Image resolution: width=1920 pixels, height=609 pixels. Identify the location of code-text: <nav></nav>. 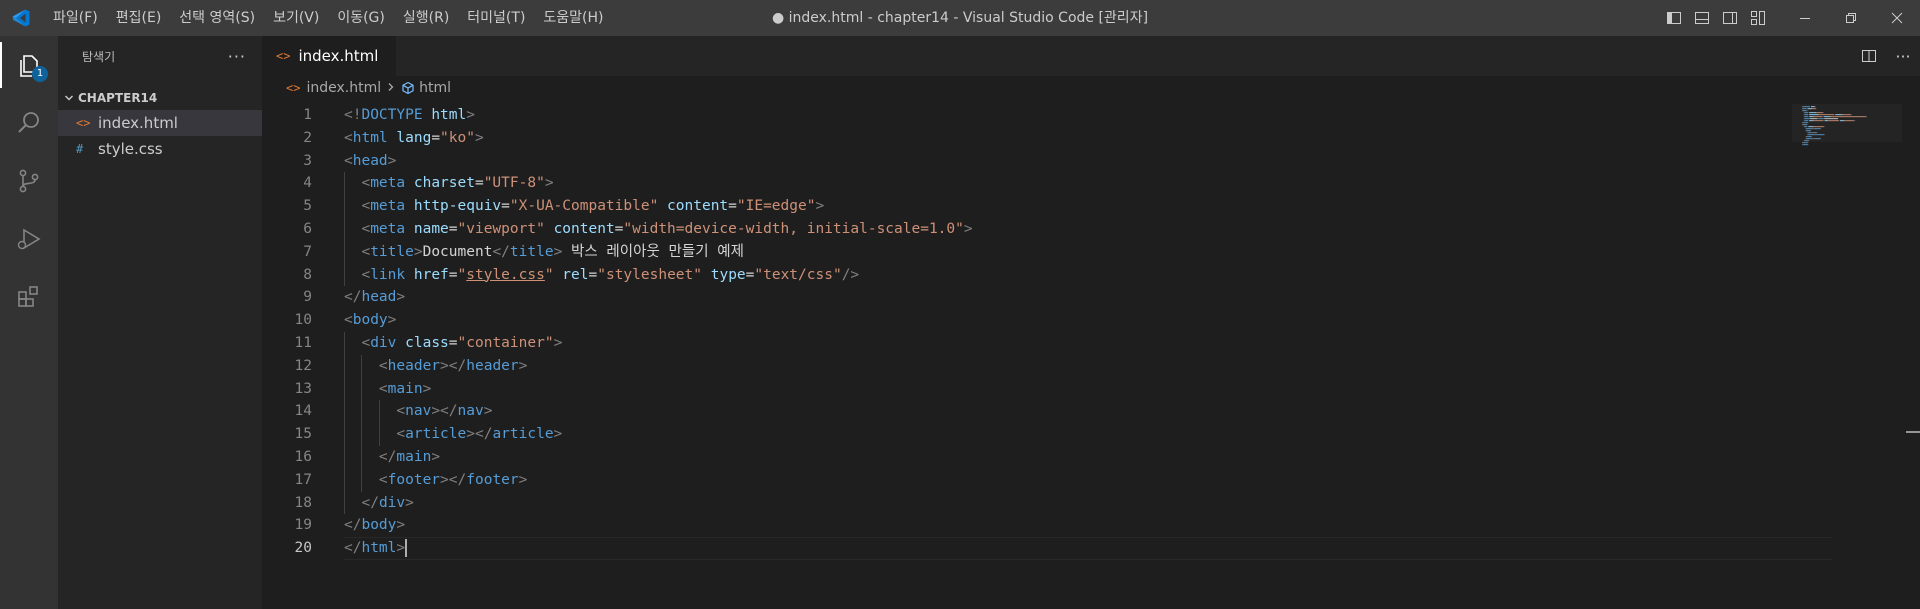
(418, 411).